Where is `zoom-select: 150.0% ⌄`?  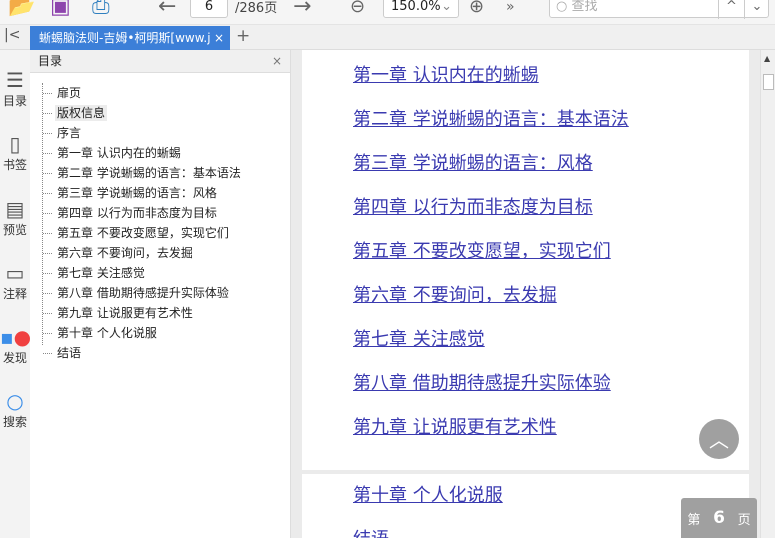 zoom-select: 150.0% ⌄ is located at coordinates (421, 9).